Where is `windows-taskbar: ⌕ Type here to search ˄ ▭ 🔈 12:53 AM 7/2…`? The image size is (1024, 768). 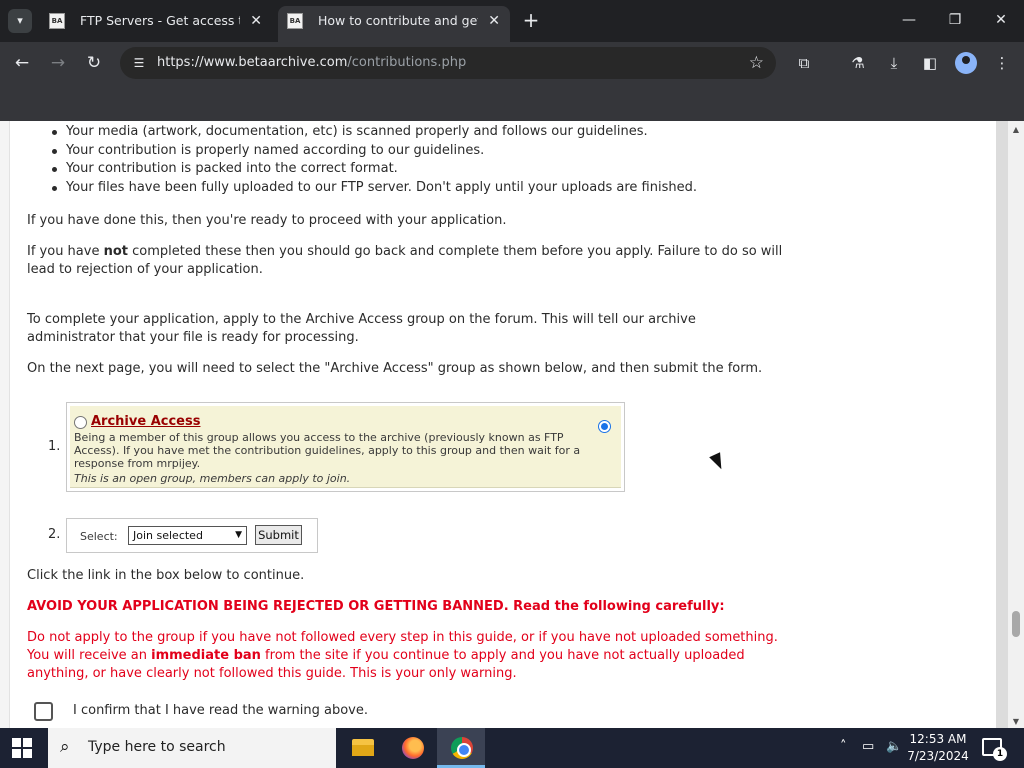 windows-taskbar: ⌕ Type here to search ˄ ▭ 🔈 12:53 AM 7/2… is located at coordinates (512, 748).